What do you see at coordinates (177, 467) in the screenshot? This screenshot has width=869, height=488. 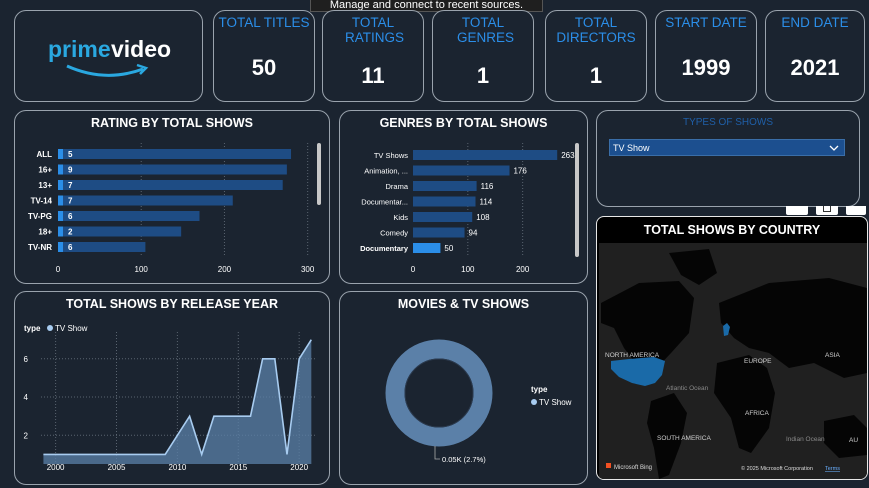 I see `x-tick-label: 2010` at bounding box center [177, 467].